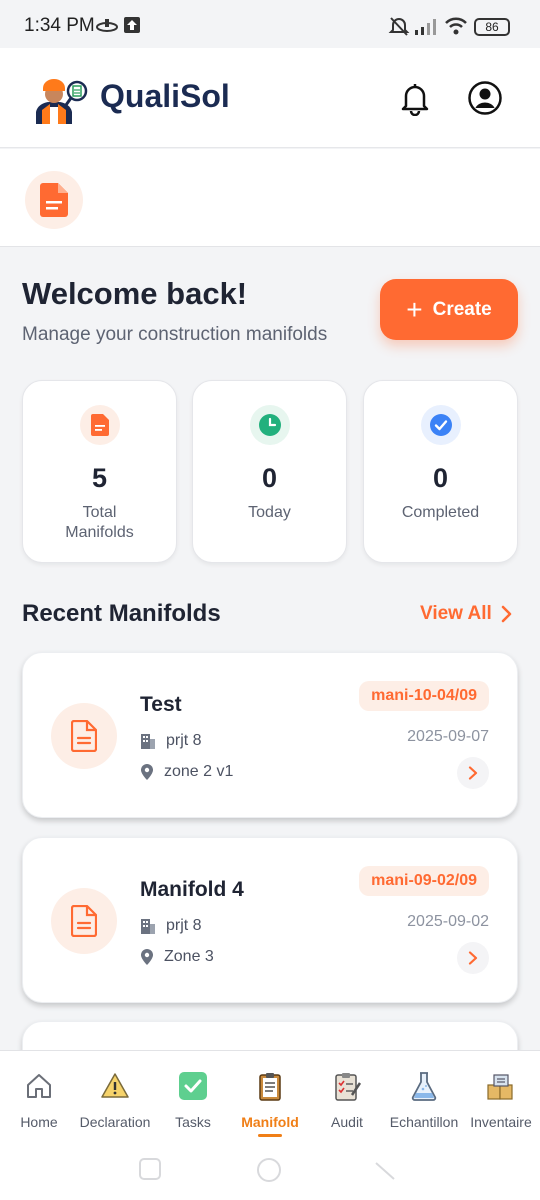  I want to click on mute-icon, so click(399, 26).